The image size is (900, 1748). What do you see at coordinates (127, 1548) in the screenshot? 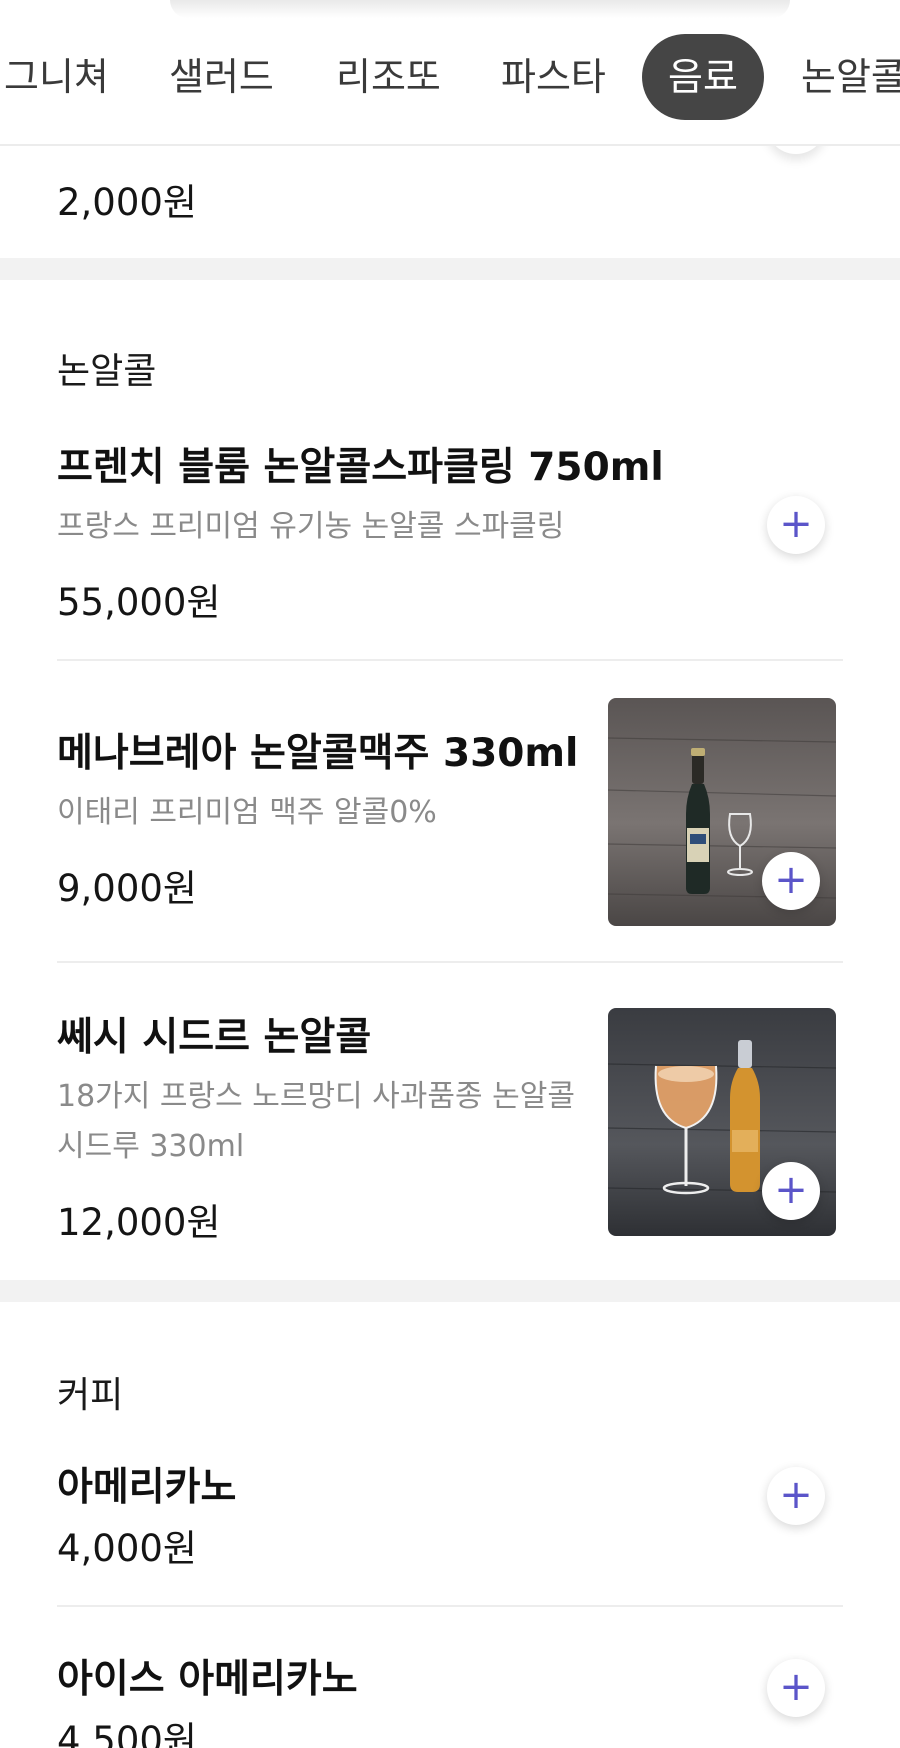
I see `item-price: 4,000원` at bounding box center [127, 1548].